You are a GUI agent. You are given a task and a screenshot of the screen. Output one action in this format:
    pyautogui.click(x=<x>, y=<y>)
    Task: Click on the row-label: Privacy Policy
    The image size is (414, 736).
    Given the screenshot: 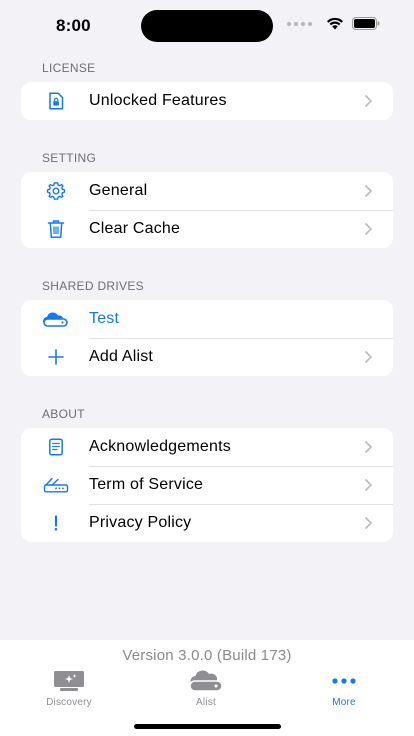 What is the action you would take?
    pyautogui.click(x=140, y=522)
    